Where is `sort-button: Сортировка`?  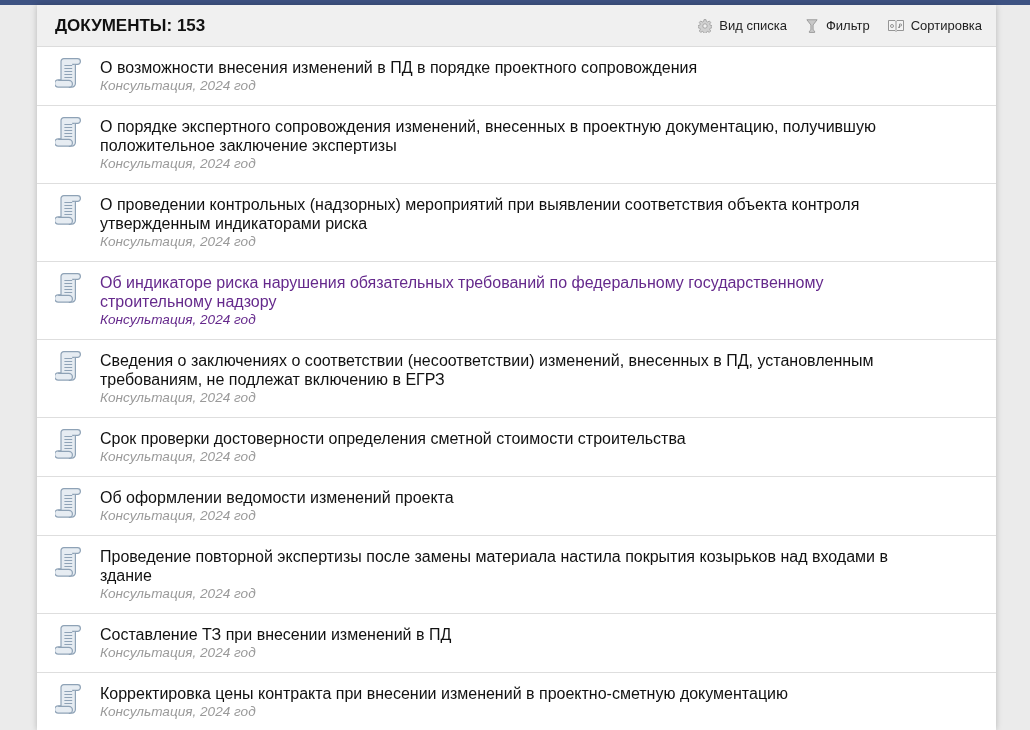
sort-button: Сортировка is located at coordinates (934, 25).